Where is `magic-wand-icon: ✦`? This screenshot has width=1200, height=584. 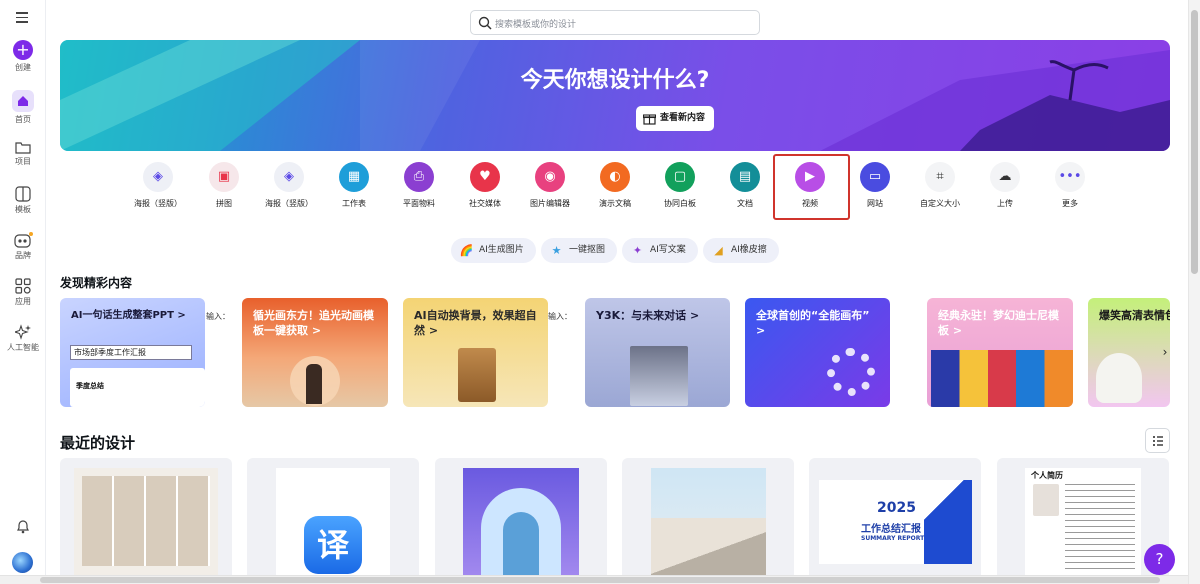 magic-wand-icon: ✦ is located at coordinates (637, 250).